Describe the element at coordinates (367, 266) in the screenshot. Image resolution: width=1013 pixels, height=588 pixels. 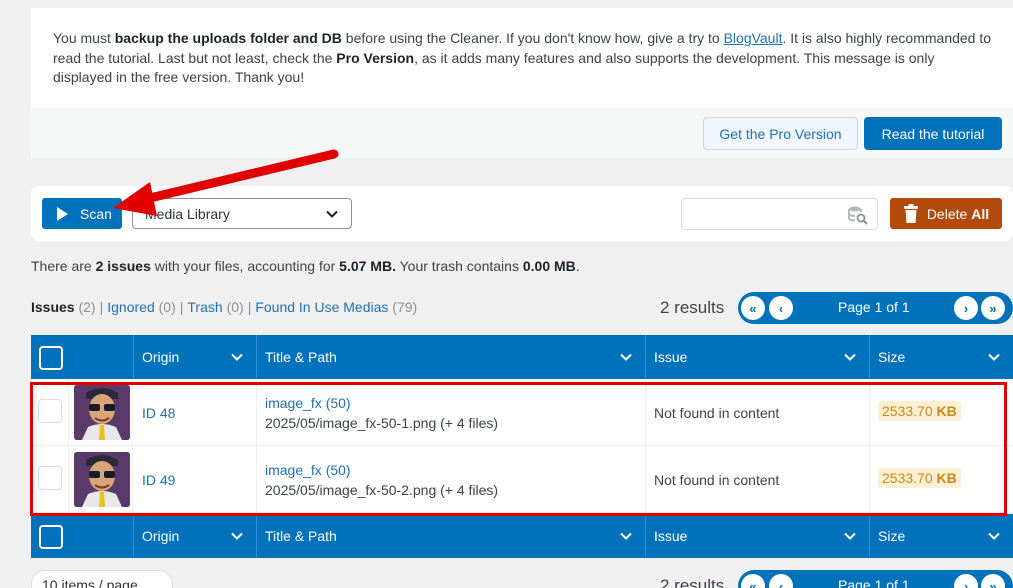
I see `summary-size: 5.07 MB.` at that location.